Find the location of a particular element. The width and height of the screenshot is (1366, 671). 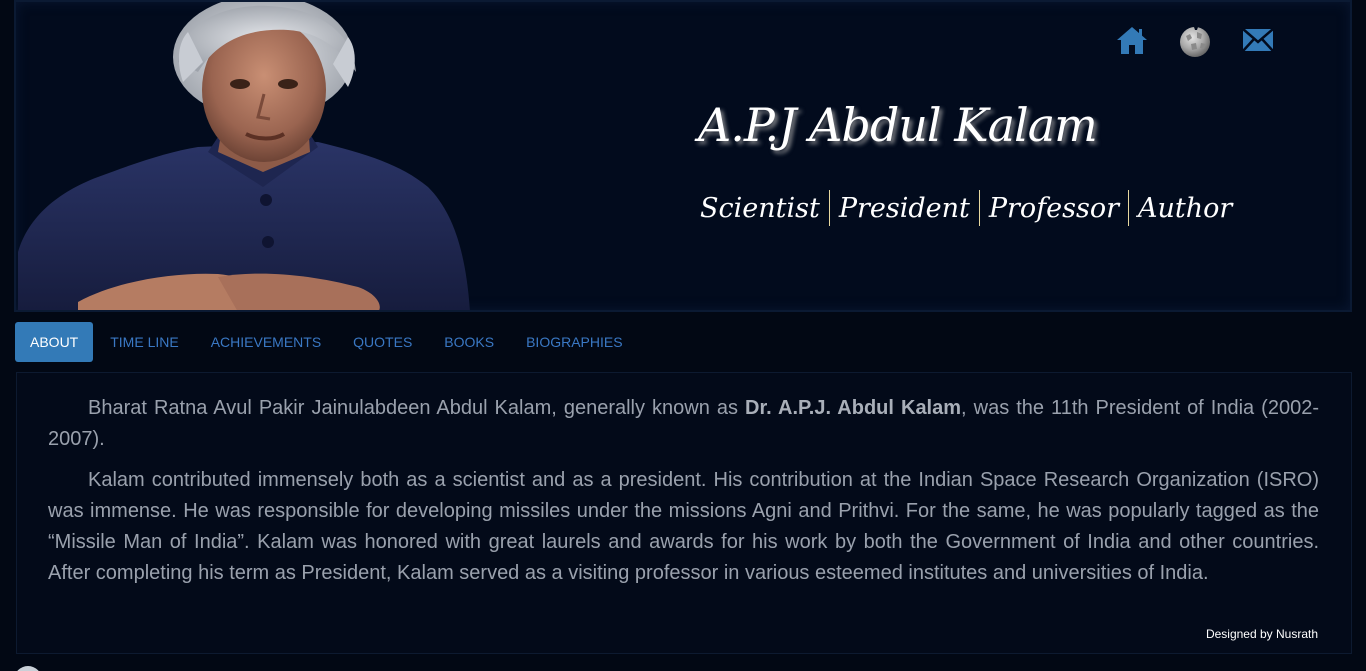

tab-about: ABOUT is located at coordinates (54, 342).